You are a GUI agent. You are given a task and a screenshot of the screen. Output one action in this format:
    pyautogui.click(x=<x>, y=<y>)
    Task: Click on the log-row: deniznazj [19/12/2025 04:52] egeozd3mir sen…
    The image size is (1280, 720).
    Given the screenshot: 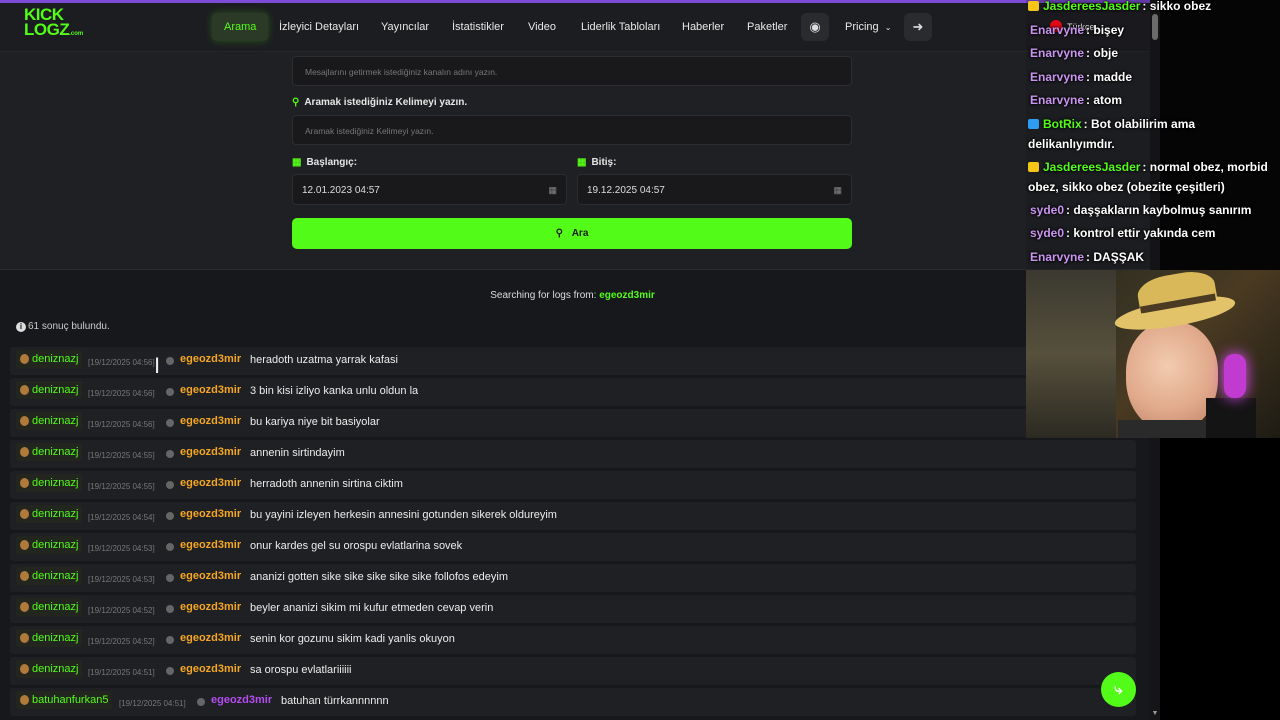 What is the action you would take?
    pyautogui.click(x=573, y=640)
    